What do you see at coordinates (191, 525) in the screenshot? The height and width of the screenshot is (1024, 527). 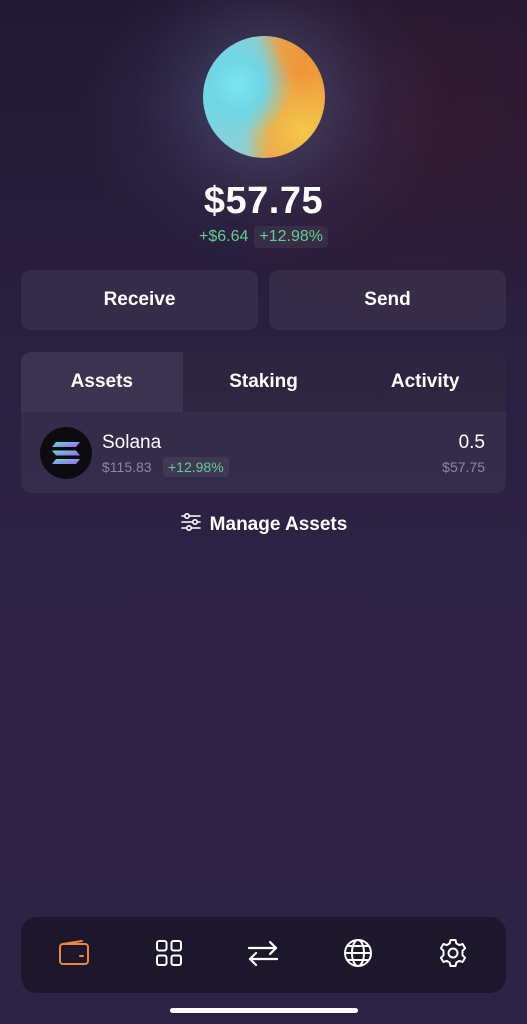 I see `sliders-icon` at bounding box center [191, 525].